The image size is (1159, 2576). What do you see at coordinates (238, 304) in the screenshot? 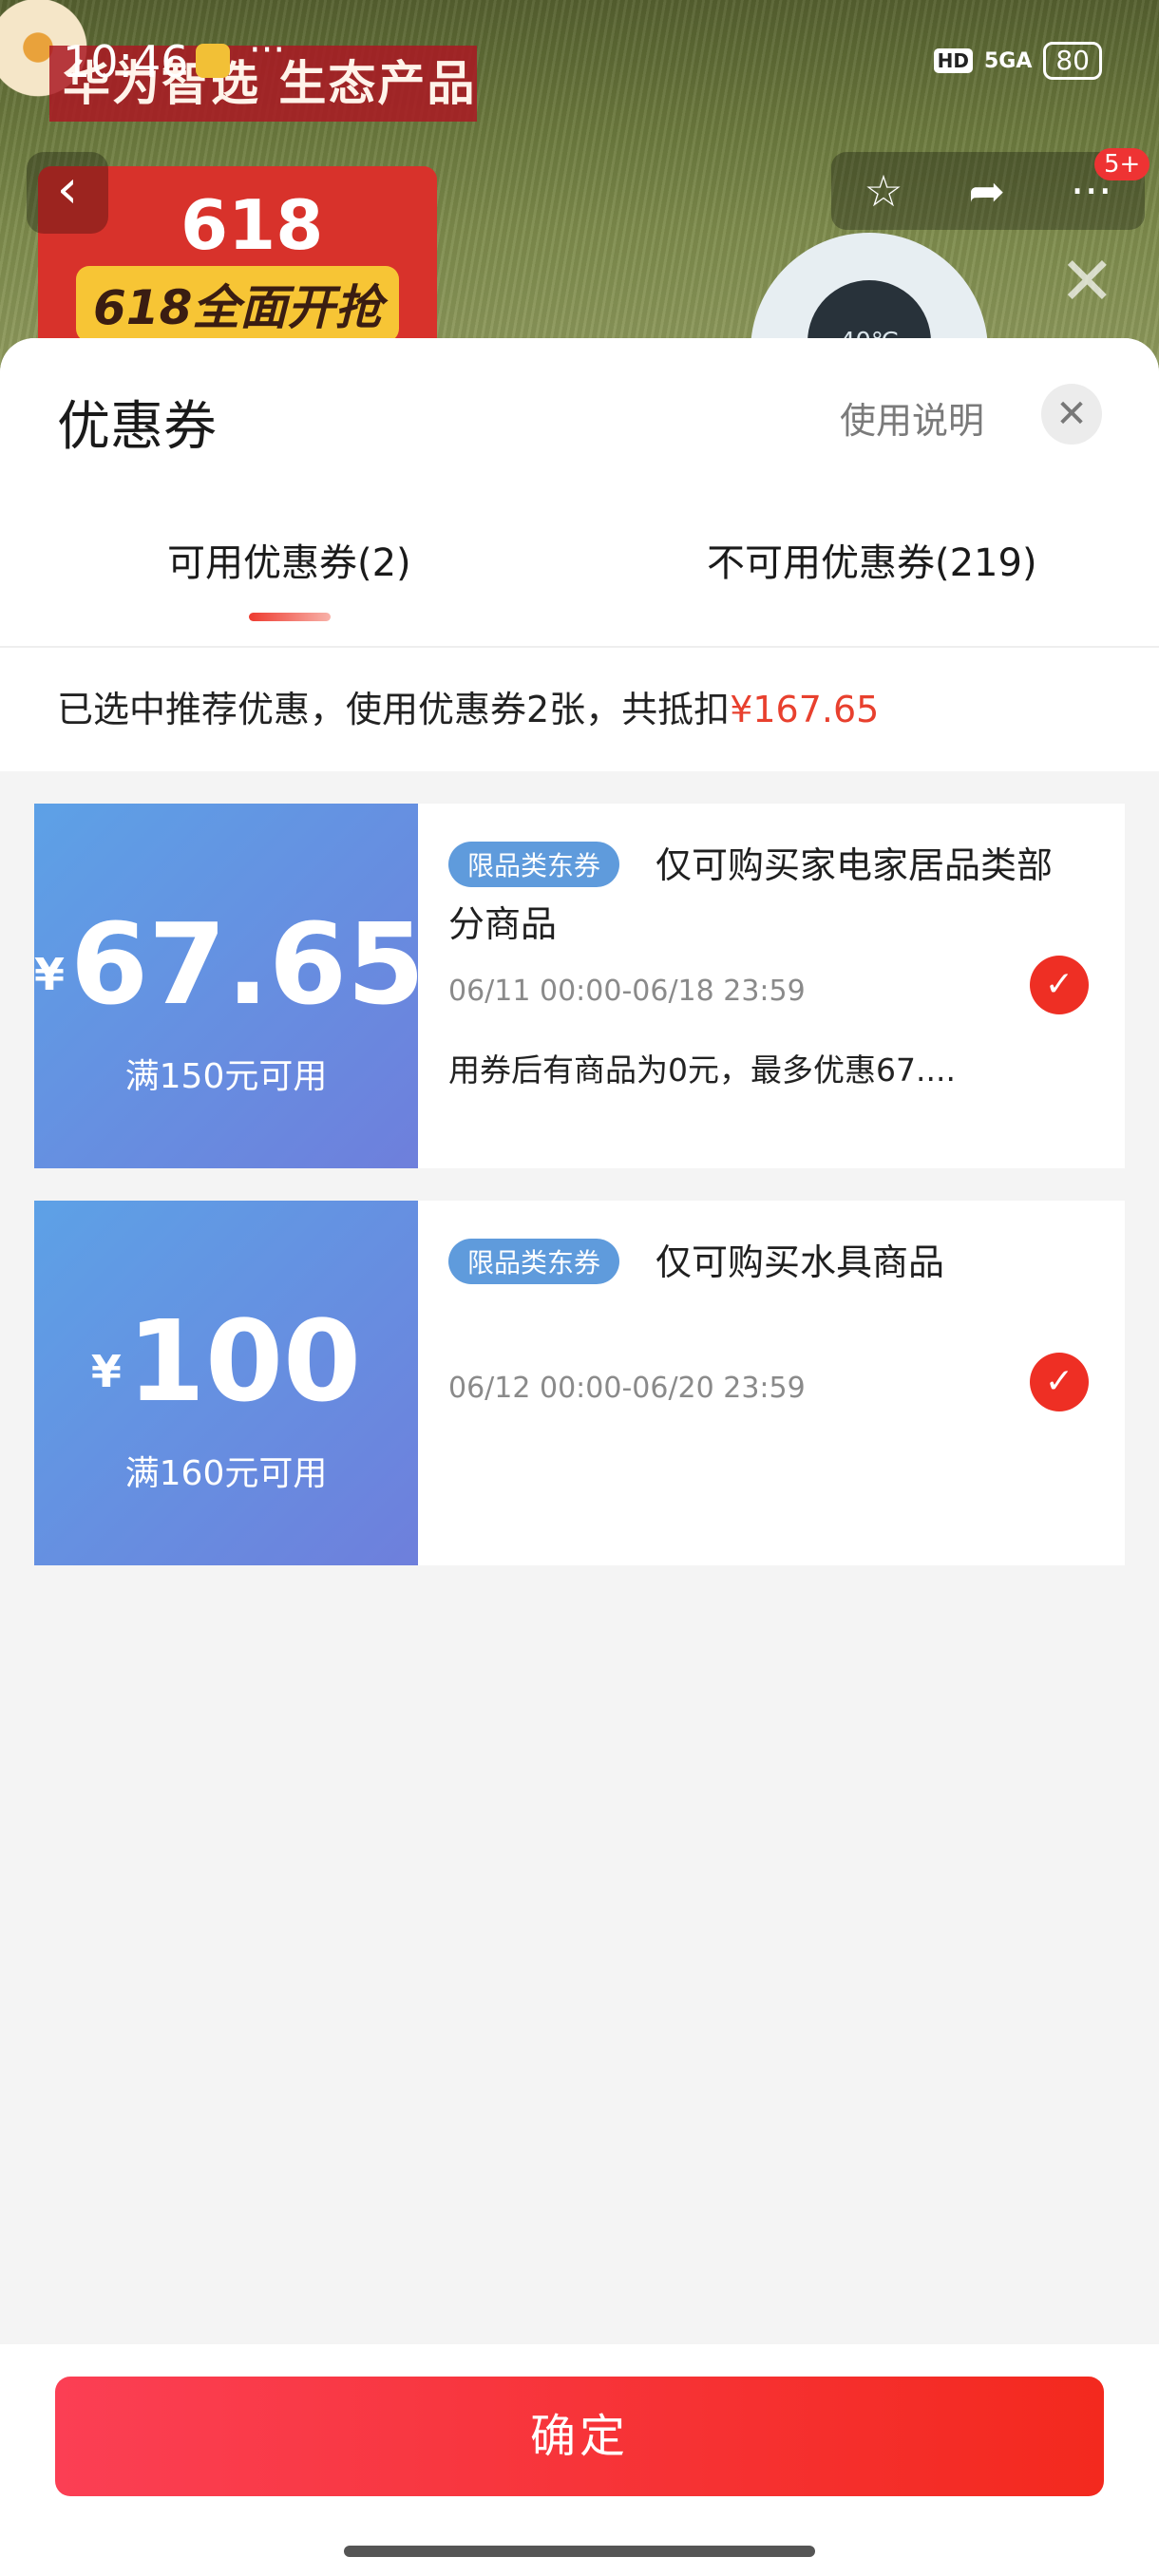
I see `promo-text: 618全面开抢` at bounding box center [238, 304].